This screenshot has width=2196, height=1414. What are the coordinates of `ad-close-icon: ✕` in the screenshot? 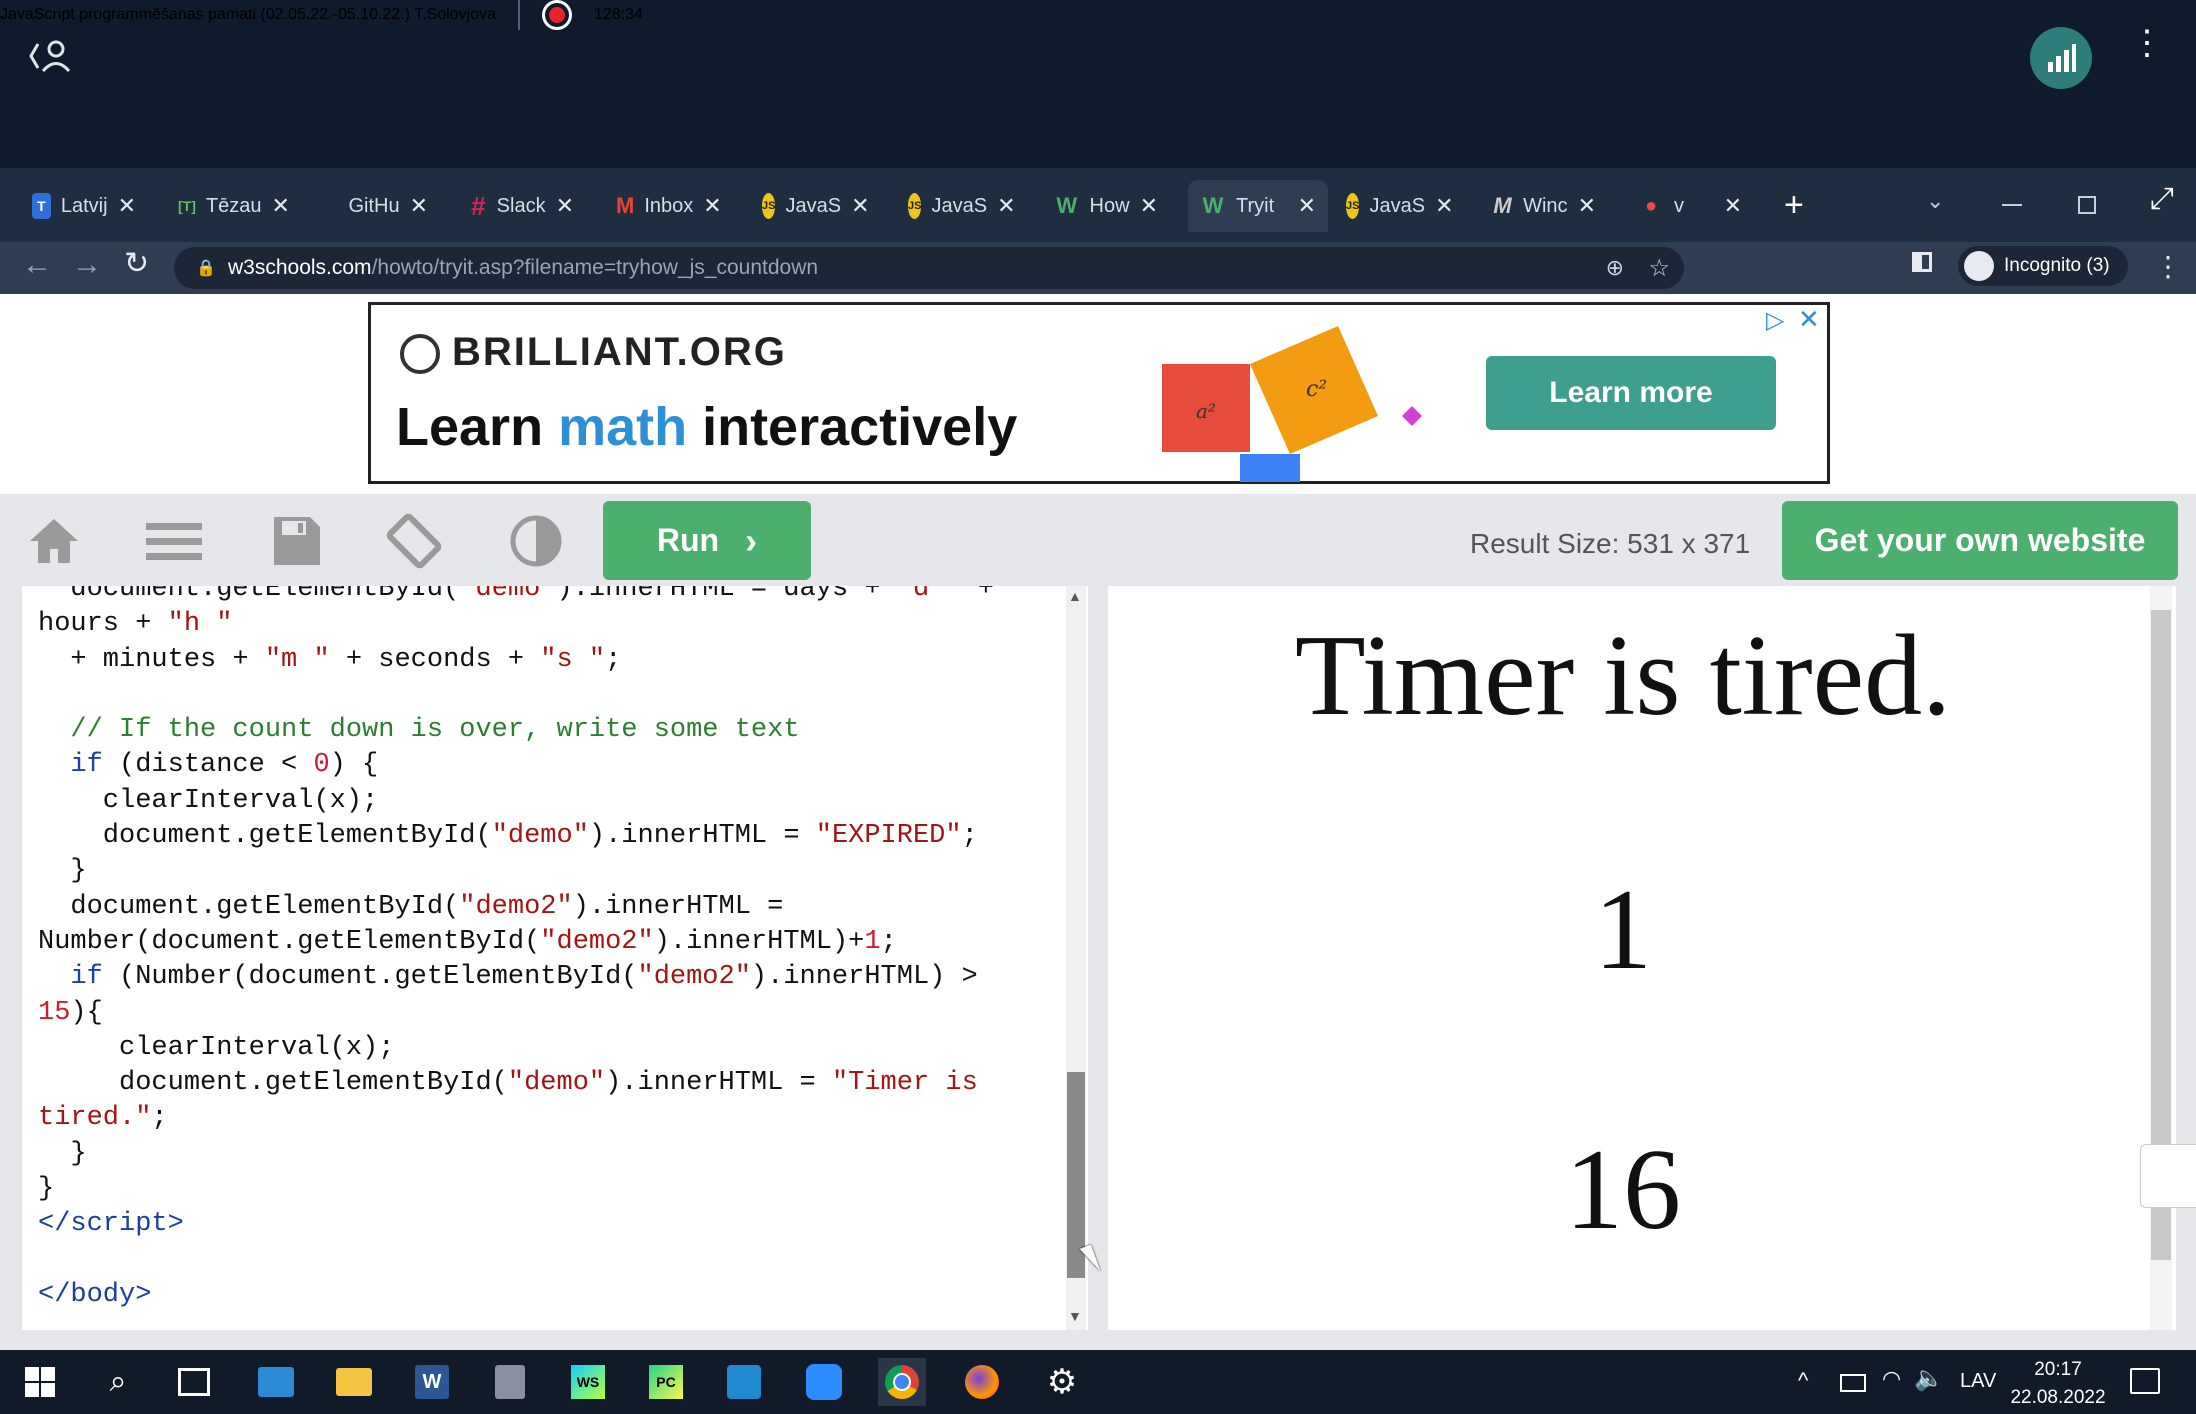 It's located at (1809, 319).